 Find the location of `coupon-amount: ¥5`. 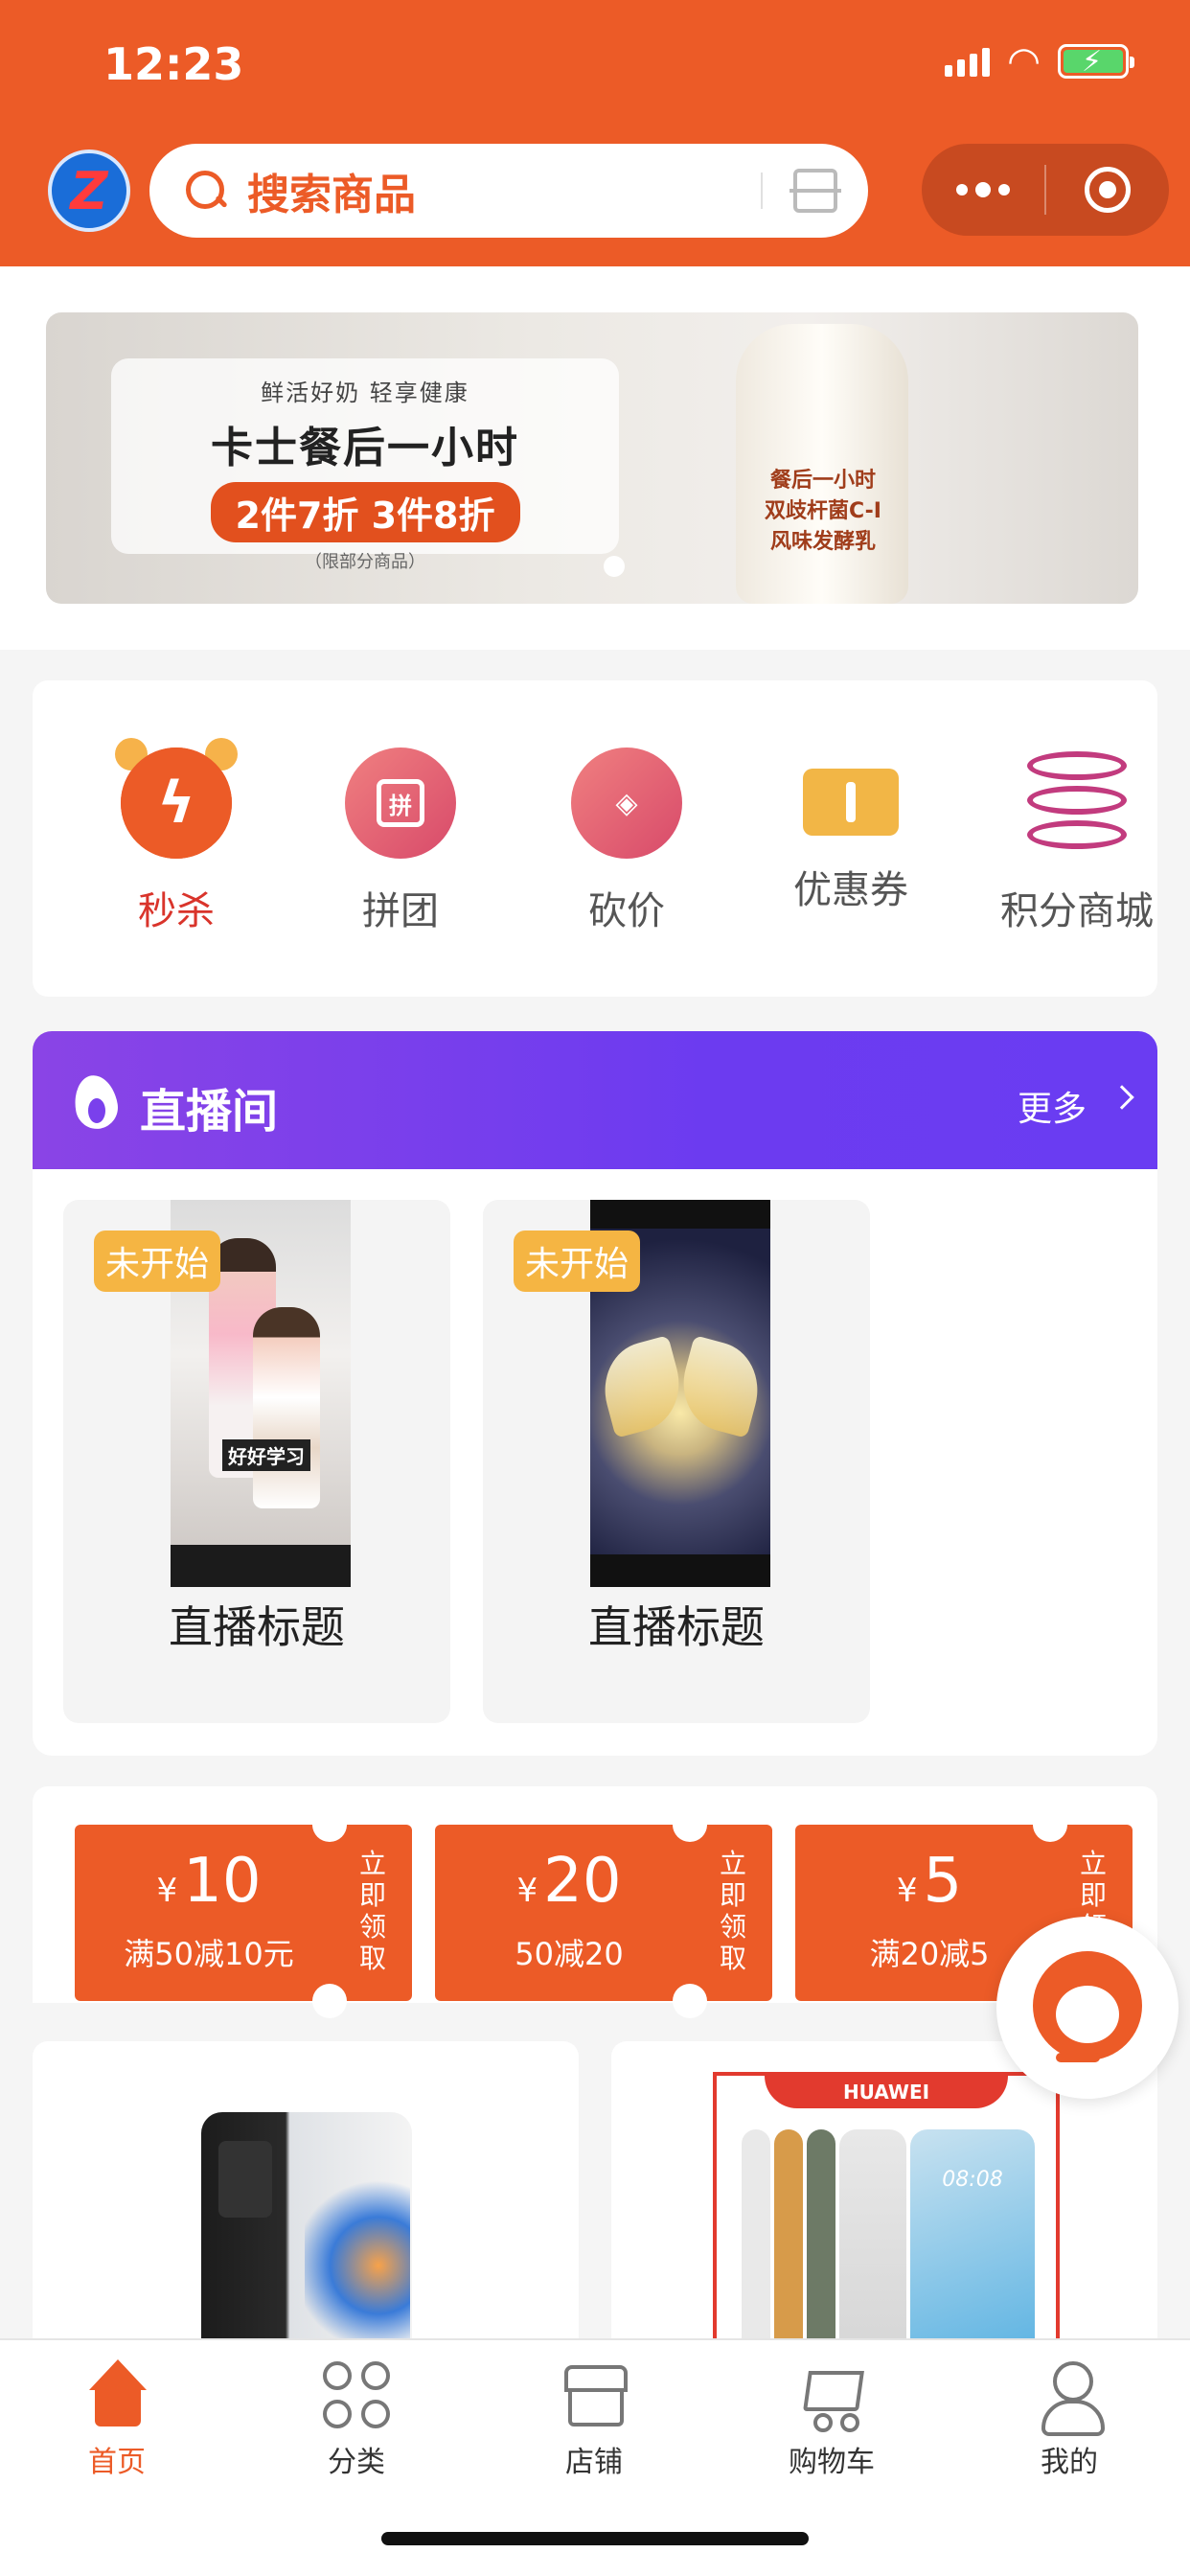

coupon-amount: ¥5 is located at coordinates (930, 1881).